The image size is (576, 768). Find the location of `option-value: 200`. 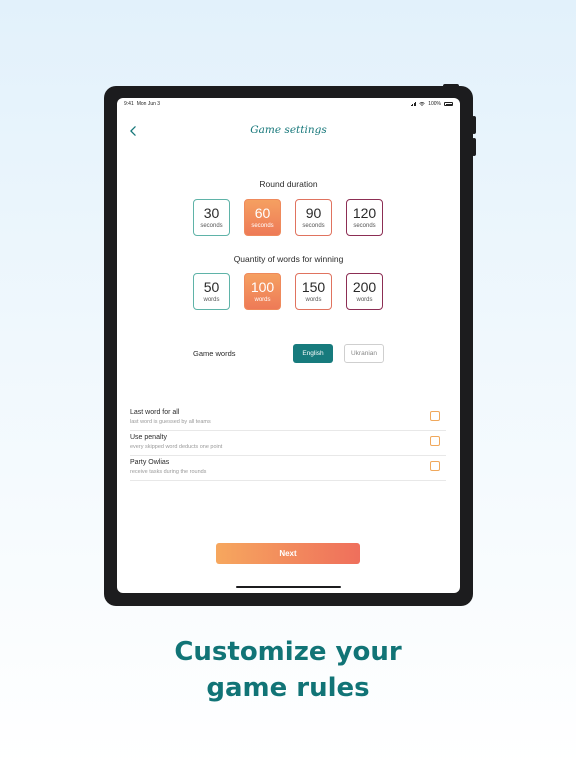

option-value: 200 is located at coordinates (364, 287).